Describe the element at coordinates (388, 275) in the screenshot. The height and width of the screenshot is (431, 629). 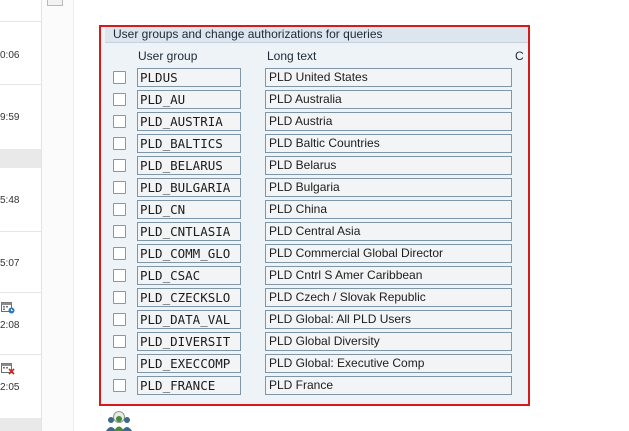
I see `long-text-field: PLD Cntrl S Amer Caribbean` at that location.